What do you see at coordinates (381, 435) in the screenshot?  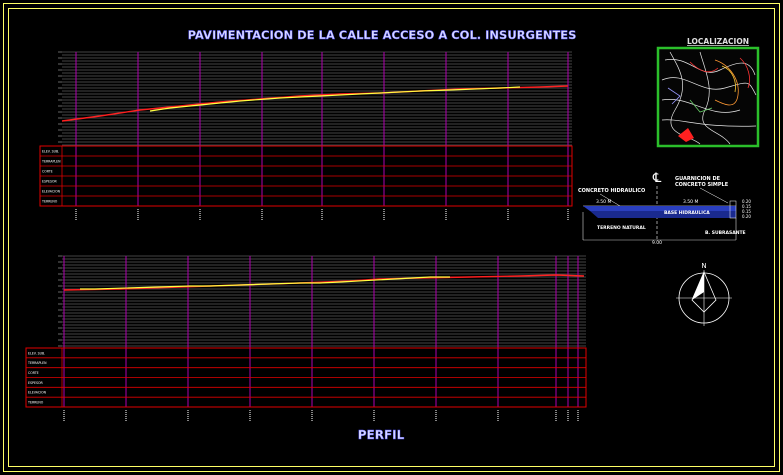 I see `perfil-label: PERFIL` at bounding box center [381, 435].